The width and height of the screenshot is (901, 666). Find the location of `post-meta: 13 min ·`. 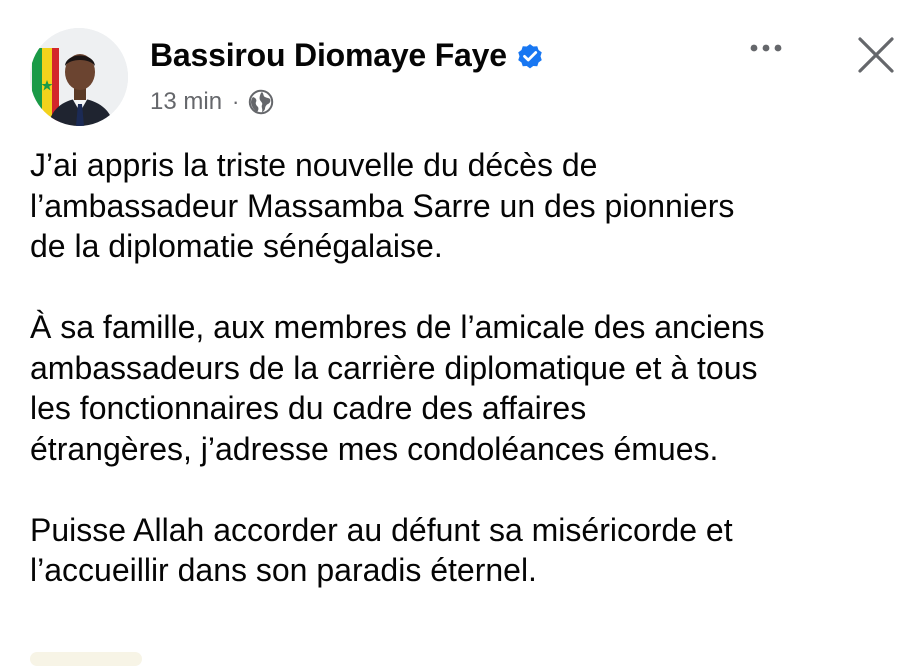

post-meta: 13 min · is located at coordinates (212, 102).